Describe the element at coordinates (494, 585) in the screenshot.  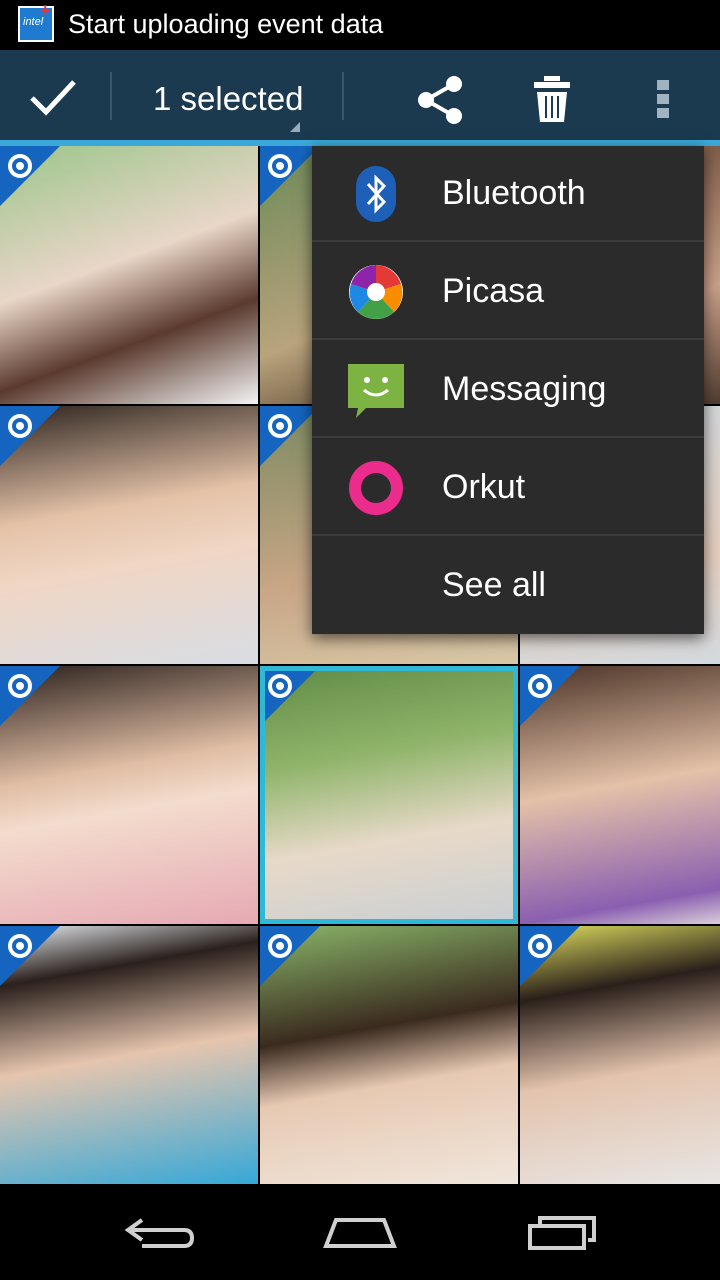
I see `share-option-label: See all` at that location.